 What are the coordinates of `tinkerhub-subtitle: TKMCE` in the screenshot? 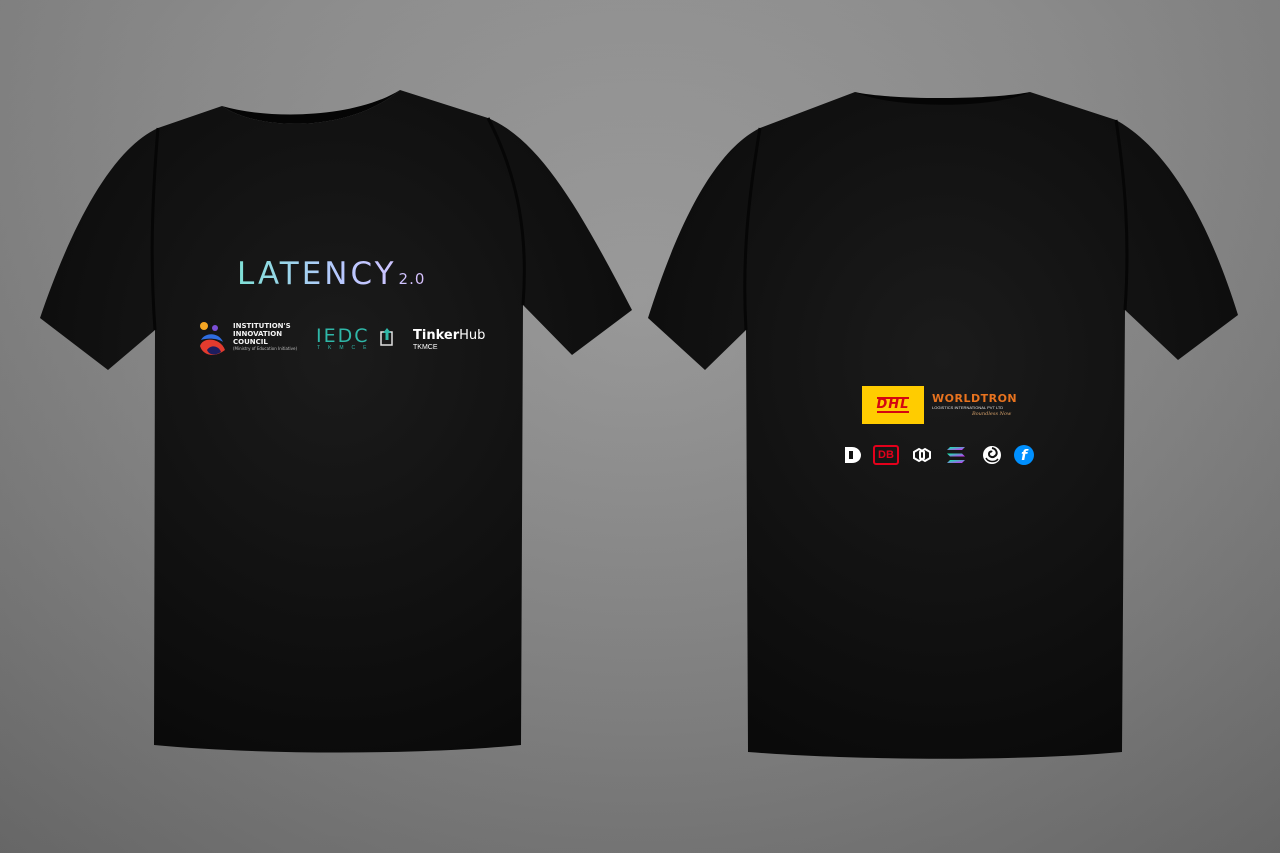 It's located at (425, 347).